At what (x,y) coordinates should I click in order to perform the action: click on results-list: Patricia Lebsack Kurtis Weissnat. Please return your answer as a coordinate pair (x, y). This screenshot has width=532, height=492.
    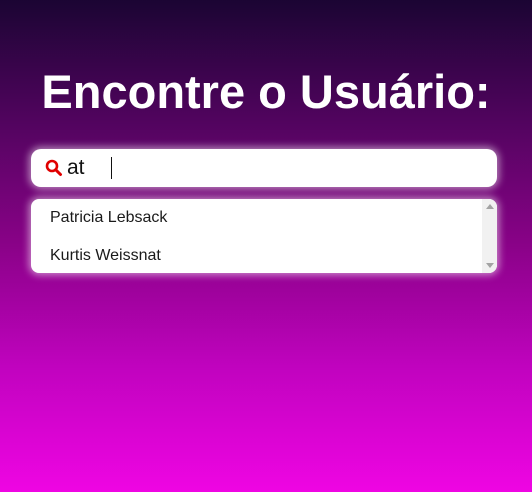
    Looking at the image, I should click on (256, 236).